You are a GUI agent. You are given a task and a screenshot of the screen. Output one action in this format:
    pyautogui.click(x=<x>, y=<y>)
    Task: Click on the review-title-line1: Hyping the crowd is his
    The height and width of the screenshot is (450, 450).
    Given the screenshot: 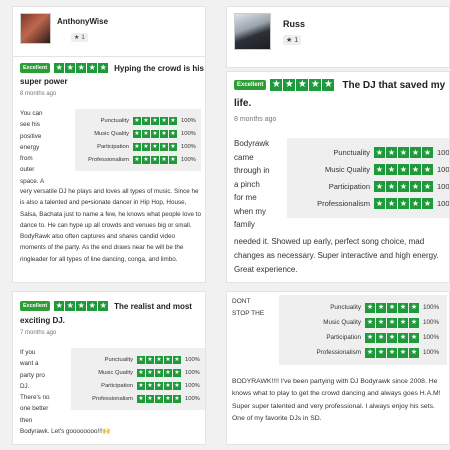 What is the action you would take?
    pyautogui.click(x=159, y=68)
    